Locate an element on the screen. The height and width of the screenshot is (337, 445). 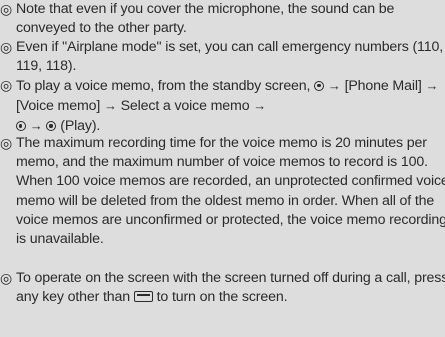
note-text-part: Select a voice memo is located at coordinates (185, 106).